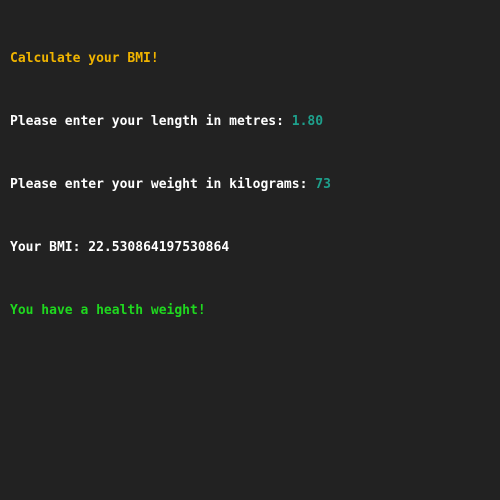 The height and width of the screenshot is (500, 500). What do you see at coordinates (84, 58) in the screenshot?
I see `title-line: Calculate your BMI!` at bounding box center [84, 58].